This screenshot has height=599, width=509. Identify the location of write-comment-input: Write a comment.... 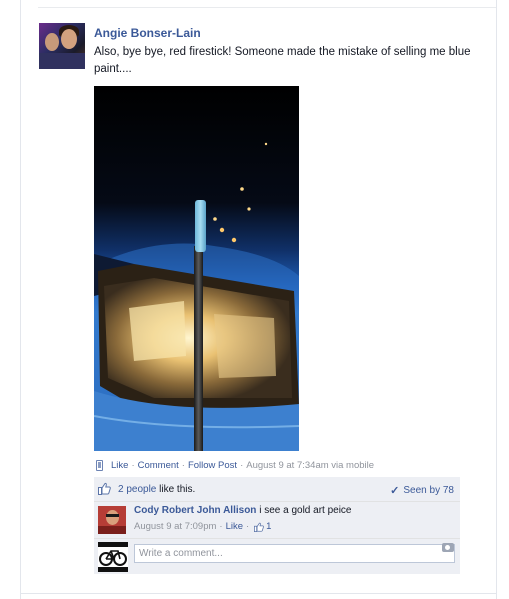
(294, 553).